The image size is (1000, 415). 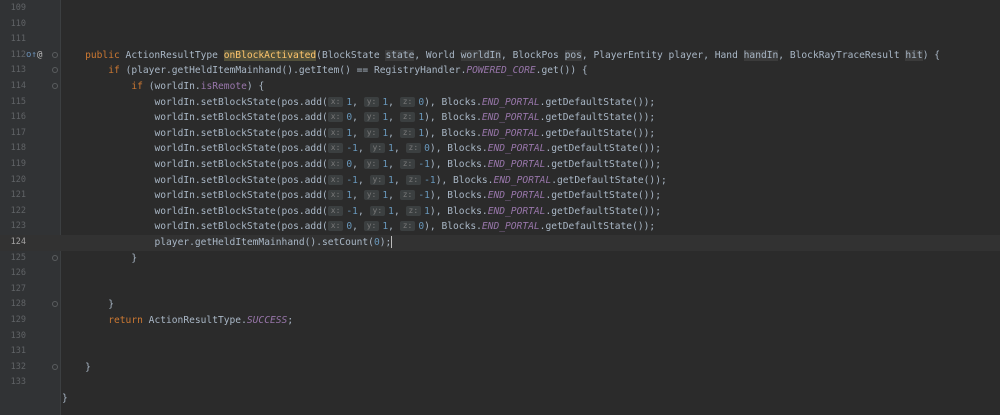 What do you see at coordinates (500, 321) in the screenshot?
I see `code-line: 129 return ActionResultType.SUCCESS;` at bounding box center [500, 321].